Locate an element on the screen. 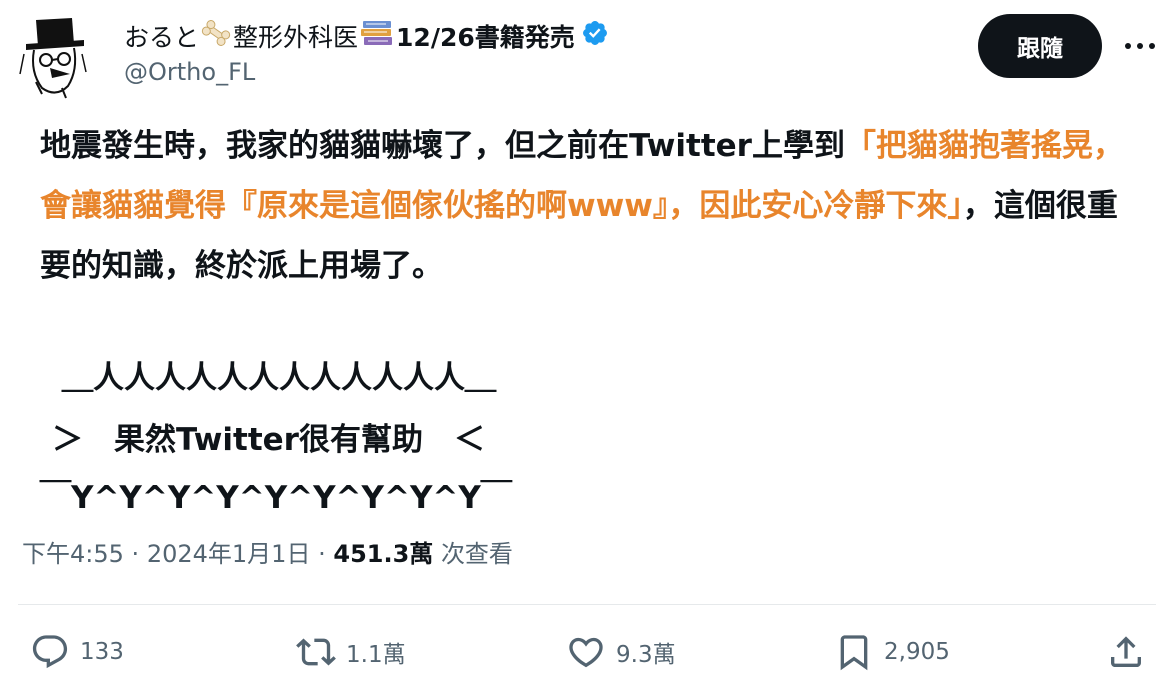 Image resolution: width=1170 pixels, height=691 pixels. display-name: おると 整形外科医 12/26書籍発売 is located at coordinates (366, 36).